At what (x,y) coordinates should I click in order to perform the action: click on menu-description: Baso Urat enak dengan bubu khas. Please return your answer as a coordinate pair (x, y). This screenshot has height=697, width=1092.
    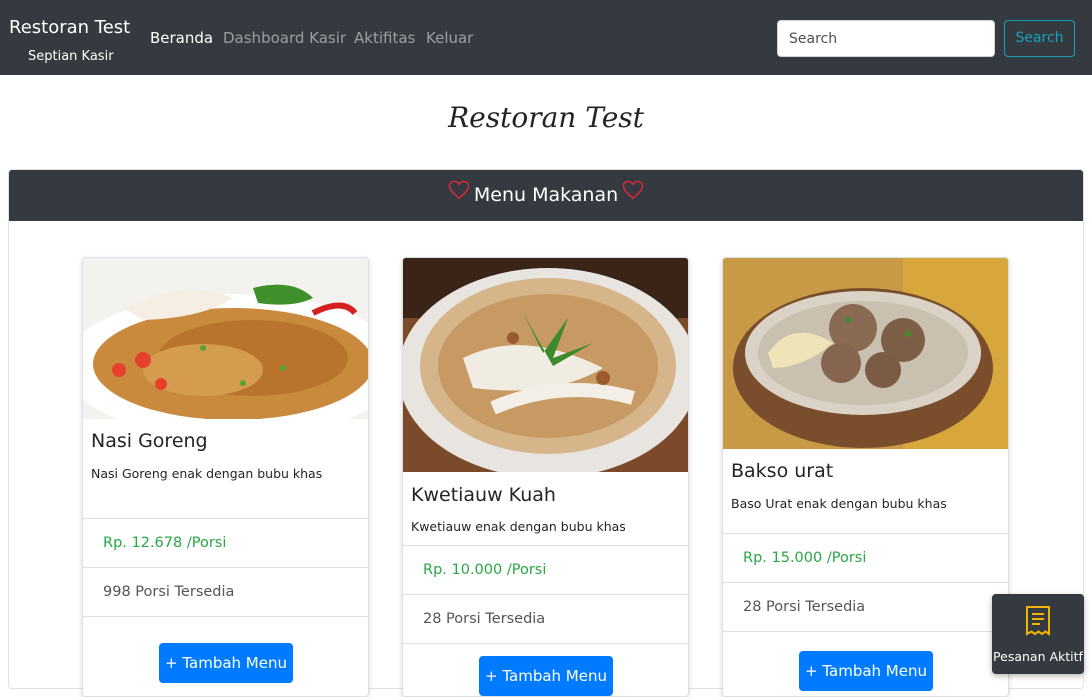
    Looking at the image, I should click on (839, 503).